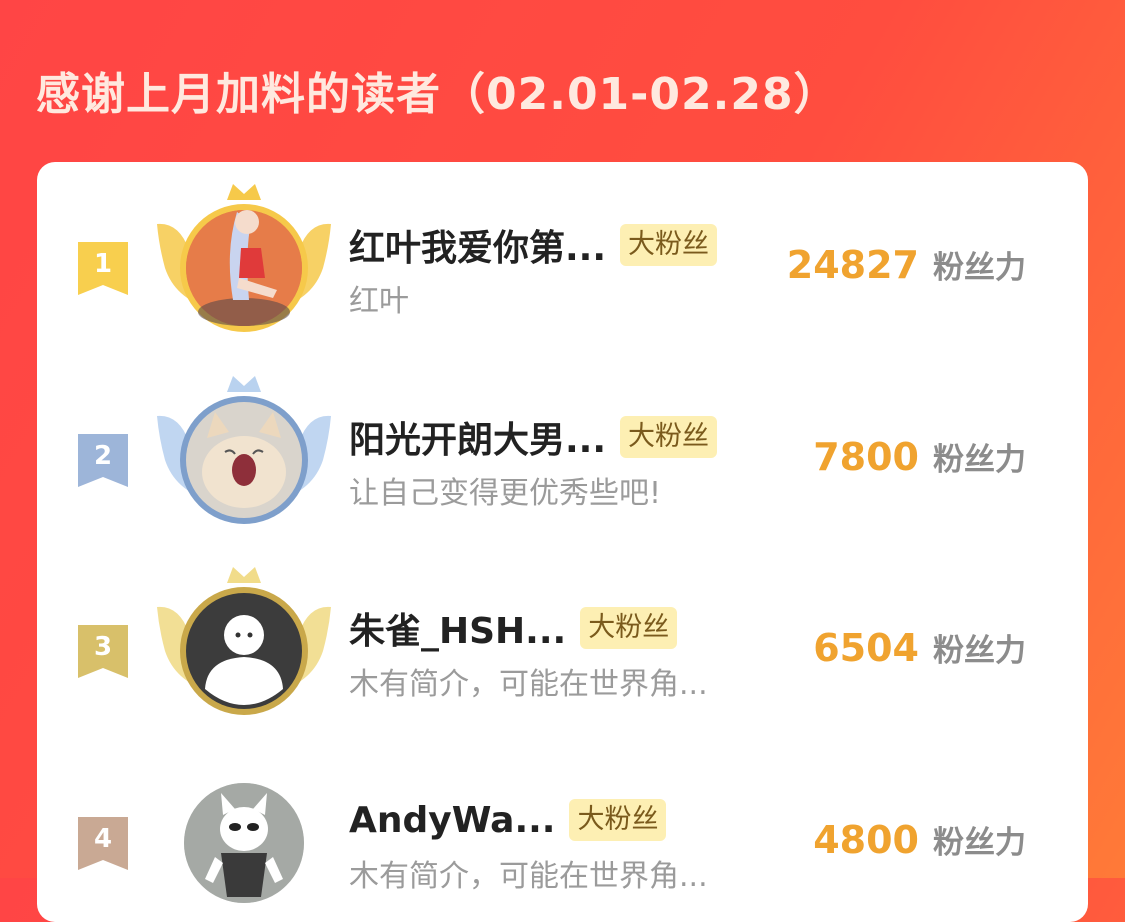 This screenshot has width=1125, height=922. I want to click on fan-power-value: 7800, so click(866, 457).